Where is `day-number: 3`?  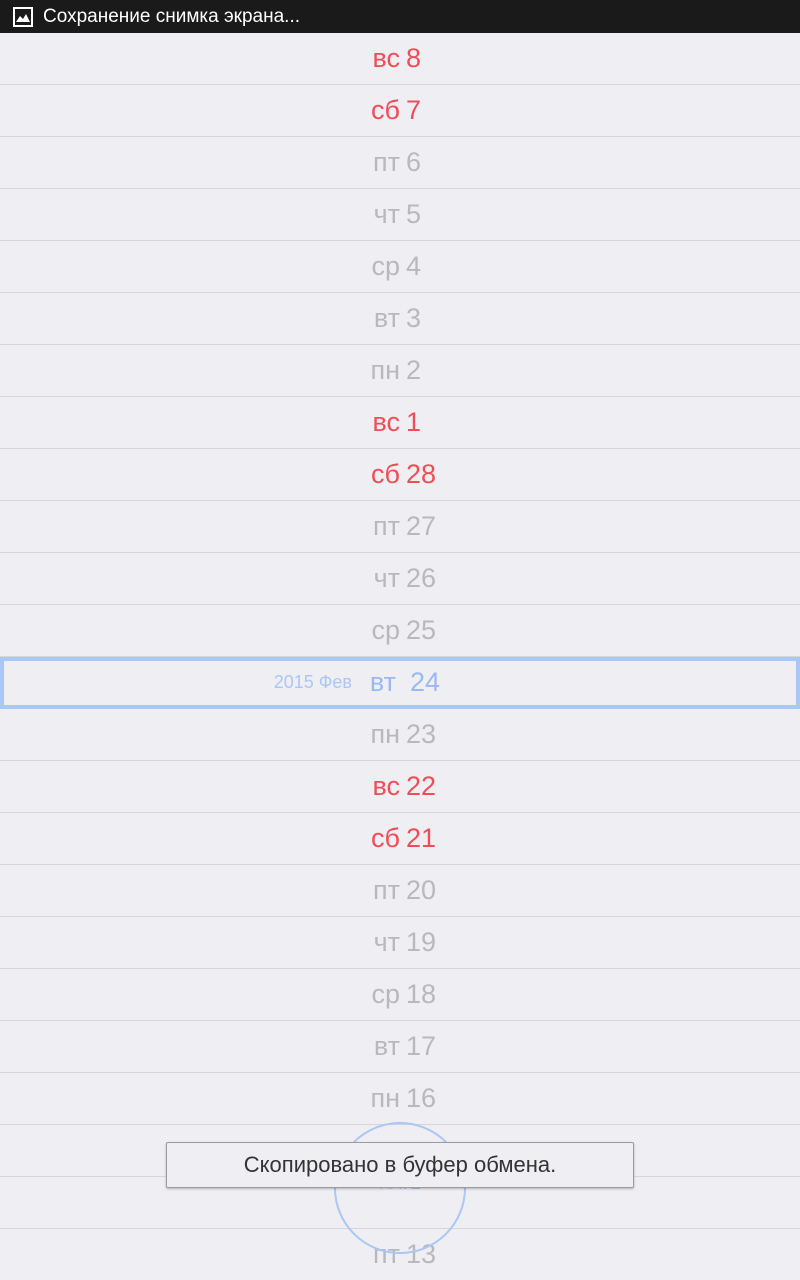 day-number: 3 is located at coordinates (414, 318).